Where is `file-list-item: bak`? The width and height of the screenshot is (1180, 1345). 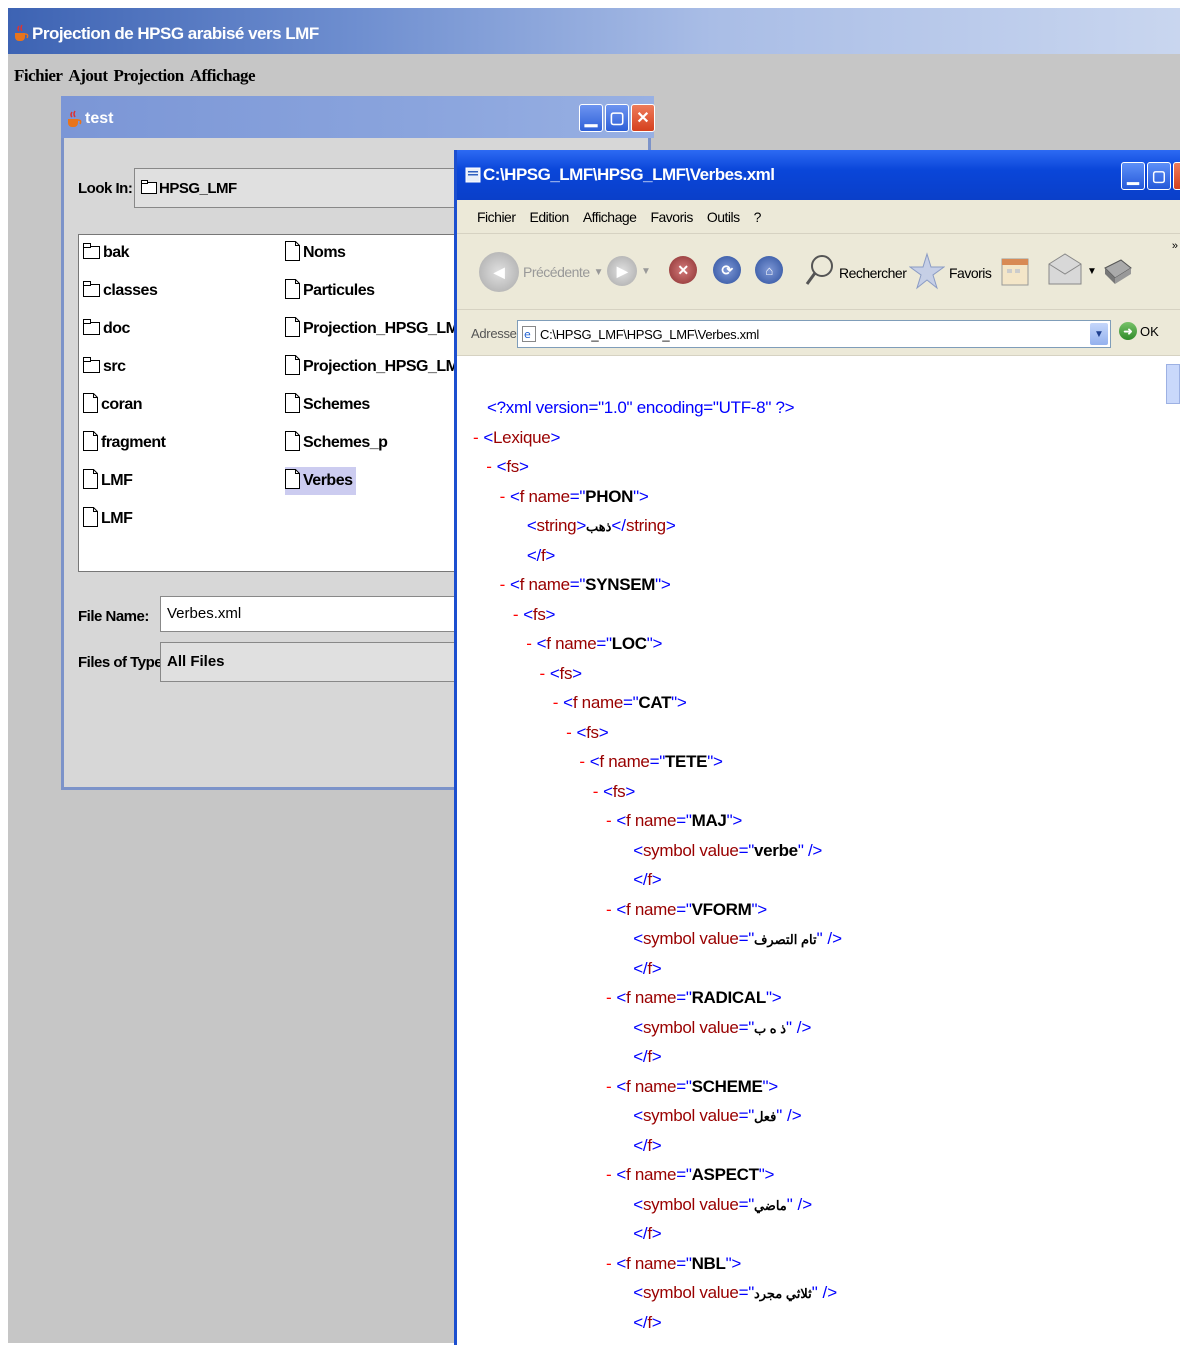
file-list-item: bak is located at coordinates (108, 253).